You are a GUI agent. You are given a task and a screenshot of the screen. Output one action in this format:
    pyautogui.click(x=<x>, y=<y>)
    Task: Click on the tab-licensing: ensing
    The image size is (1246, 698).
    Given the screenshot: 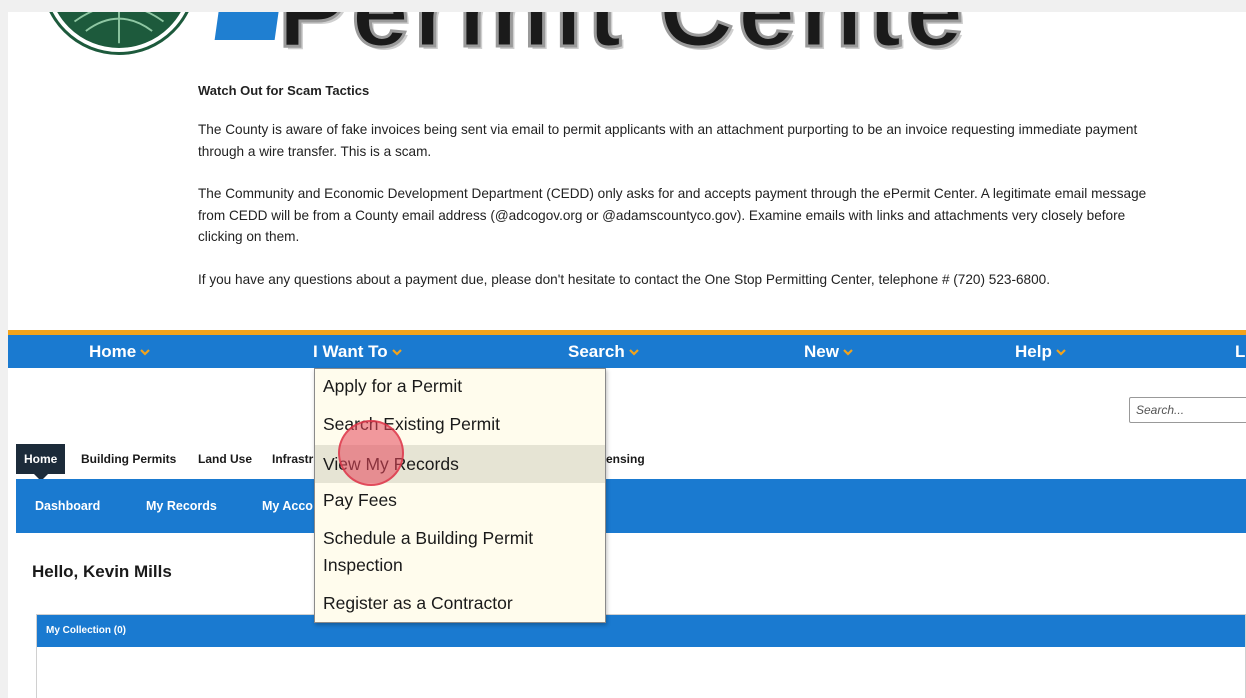 What is the action you would take?
    pyautogui.click(x=625, y=459)
    